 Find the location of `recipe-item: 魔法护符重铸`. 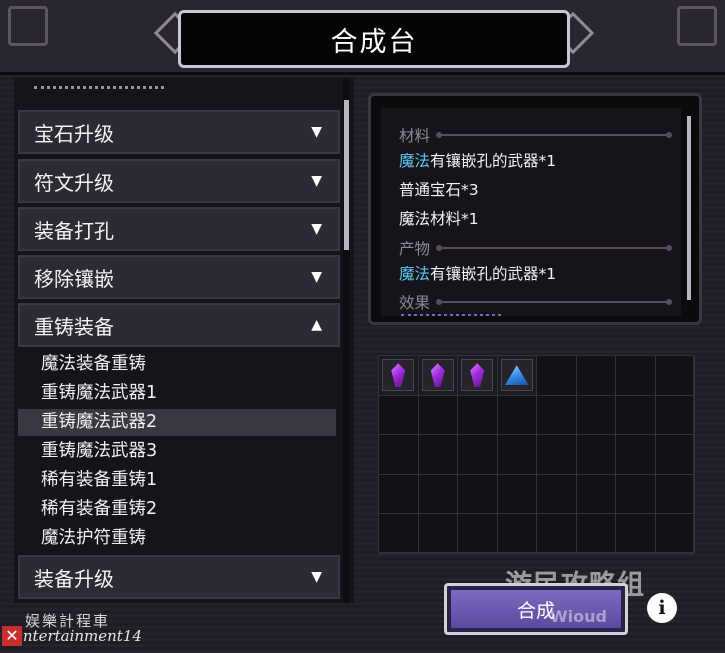

recipe-item: 魔法护符重铸 is located at coordinates (177, 538).